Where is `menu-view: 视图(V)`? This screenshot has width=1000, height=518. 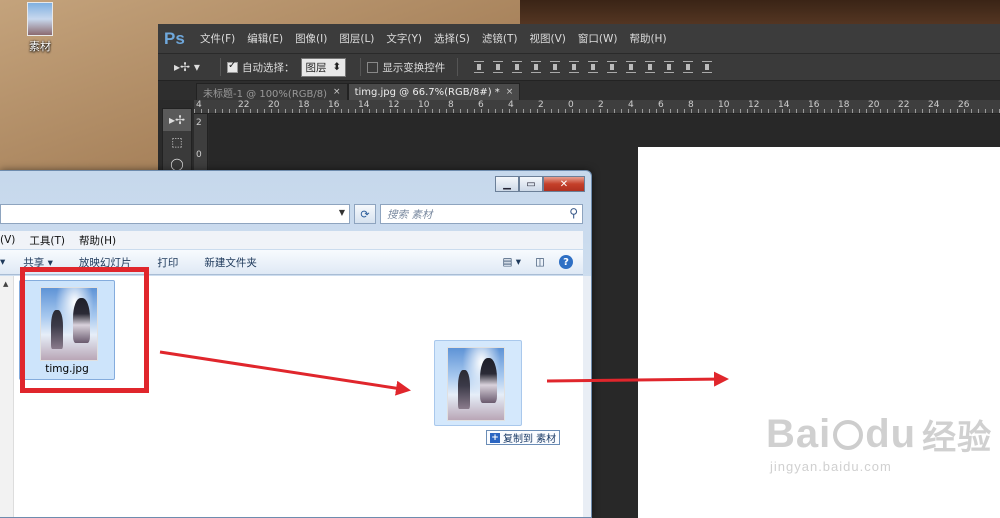 menu-view: 视图(V) is located at coordinates (547, 38).